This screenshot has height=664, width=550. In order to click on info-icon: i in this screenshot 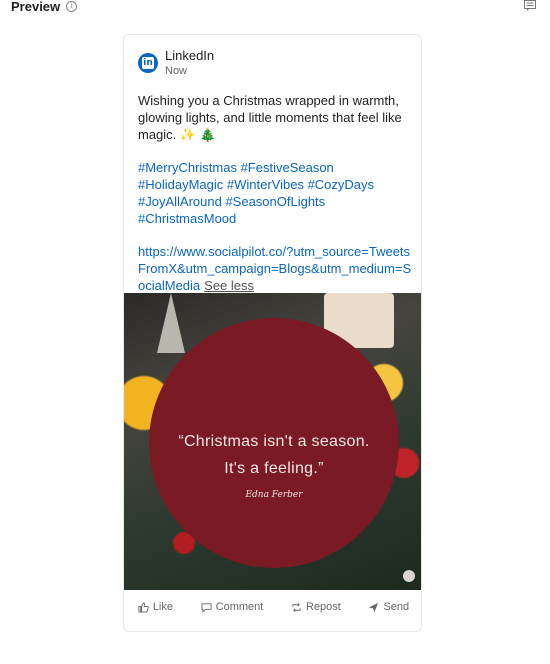, I will do `click(72, 6)`.